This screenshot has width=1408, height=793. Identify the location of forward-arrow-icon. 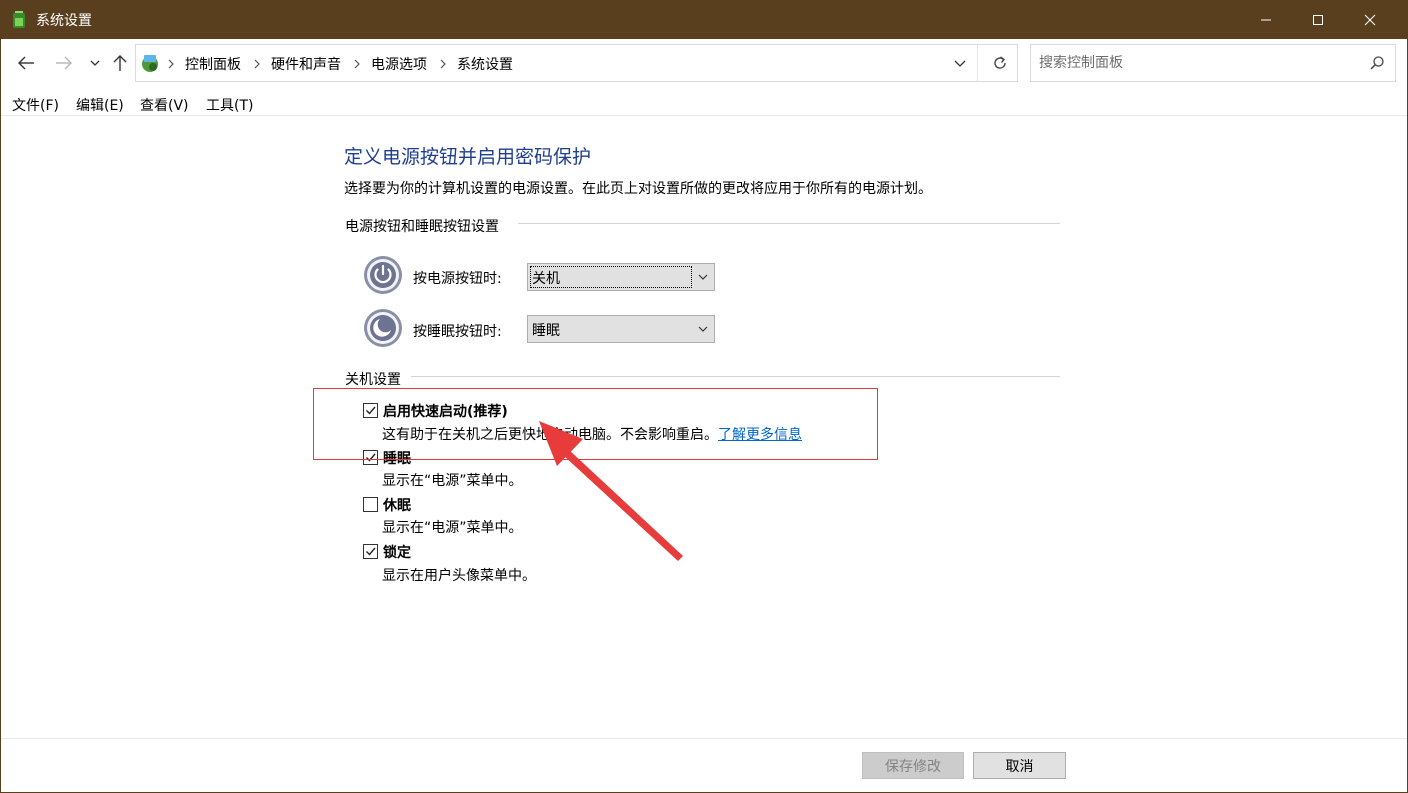
(64, 63).